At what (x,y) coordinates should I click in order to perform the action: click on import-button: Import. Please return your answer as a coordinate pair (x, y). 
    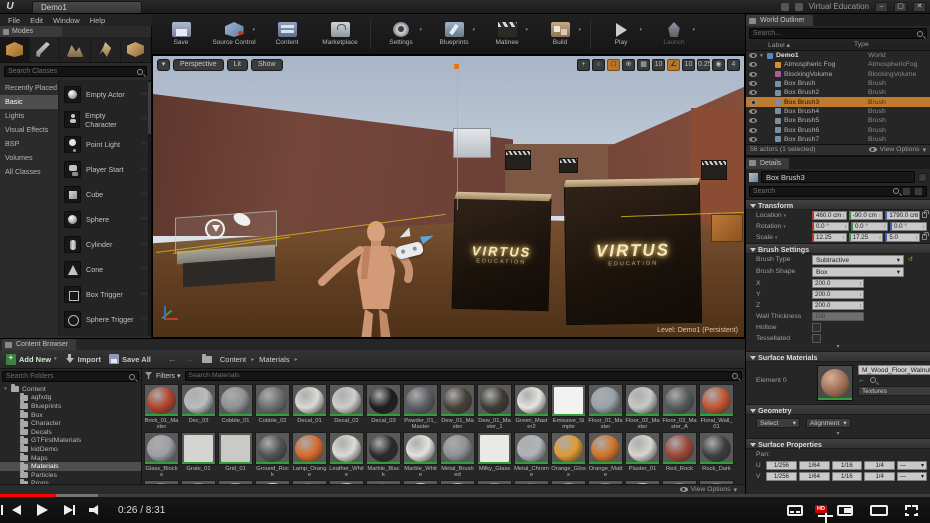
    Looking at the image, I should click on (83, 359).